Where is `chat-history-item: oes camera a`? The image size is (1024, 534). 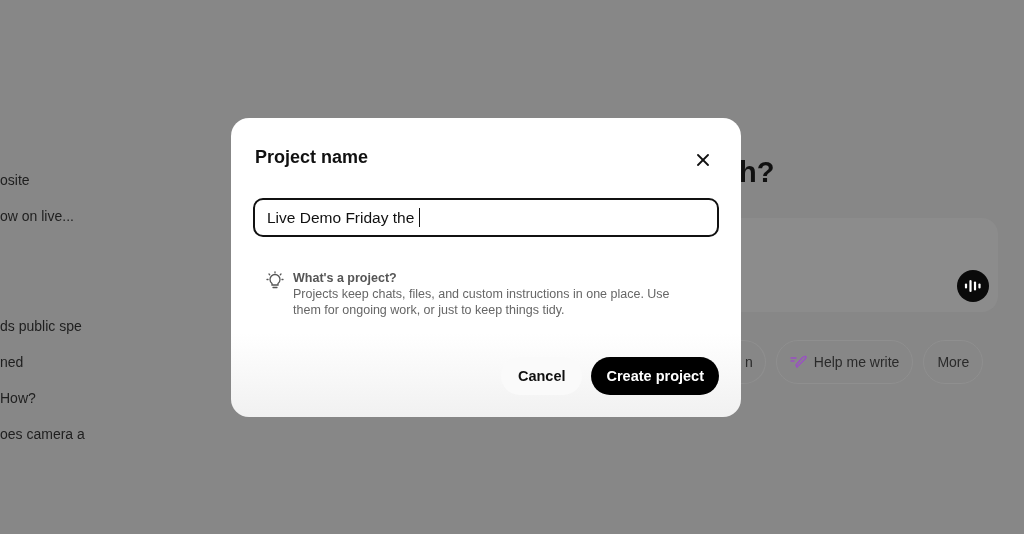 chat-history-item: oes camera a is located at coordinates (55, 434).